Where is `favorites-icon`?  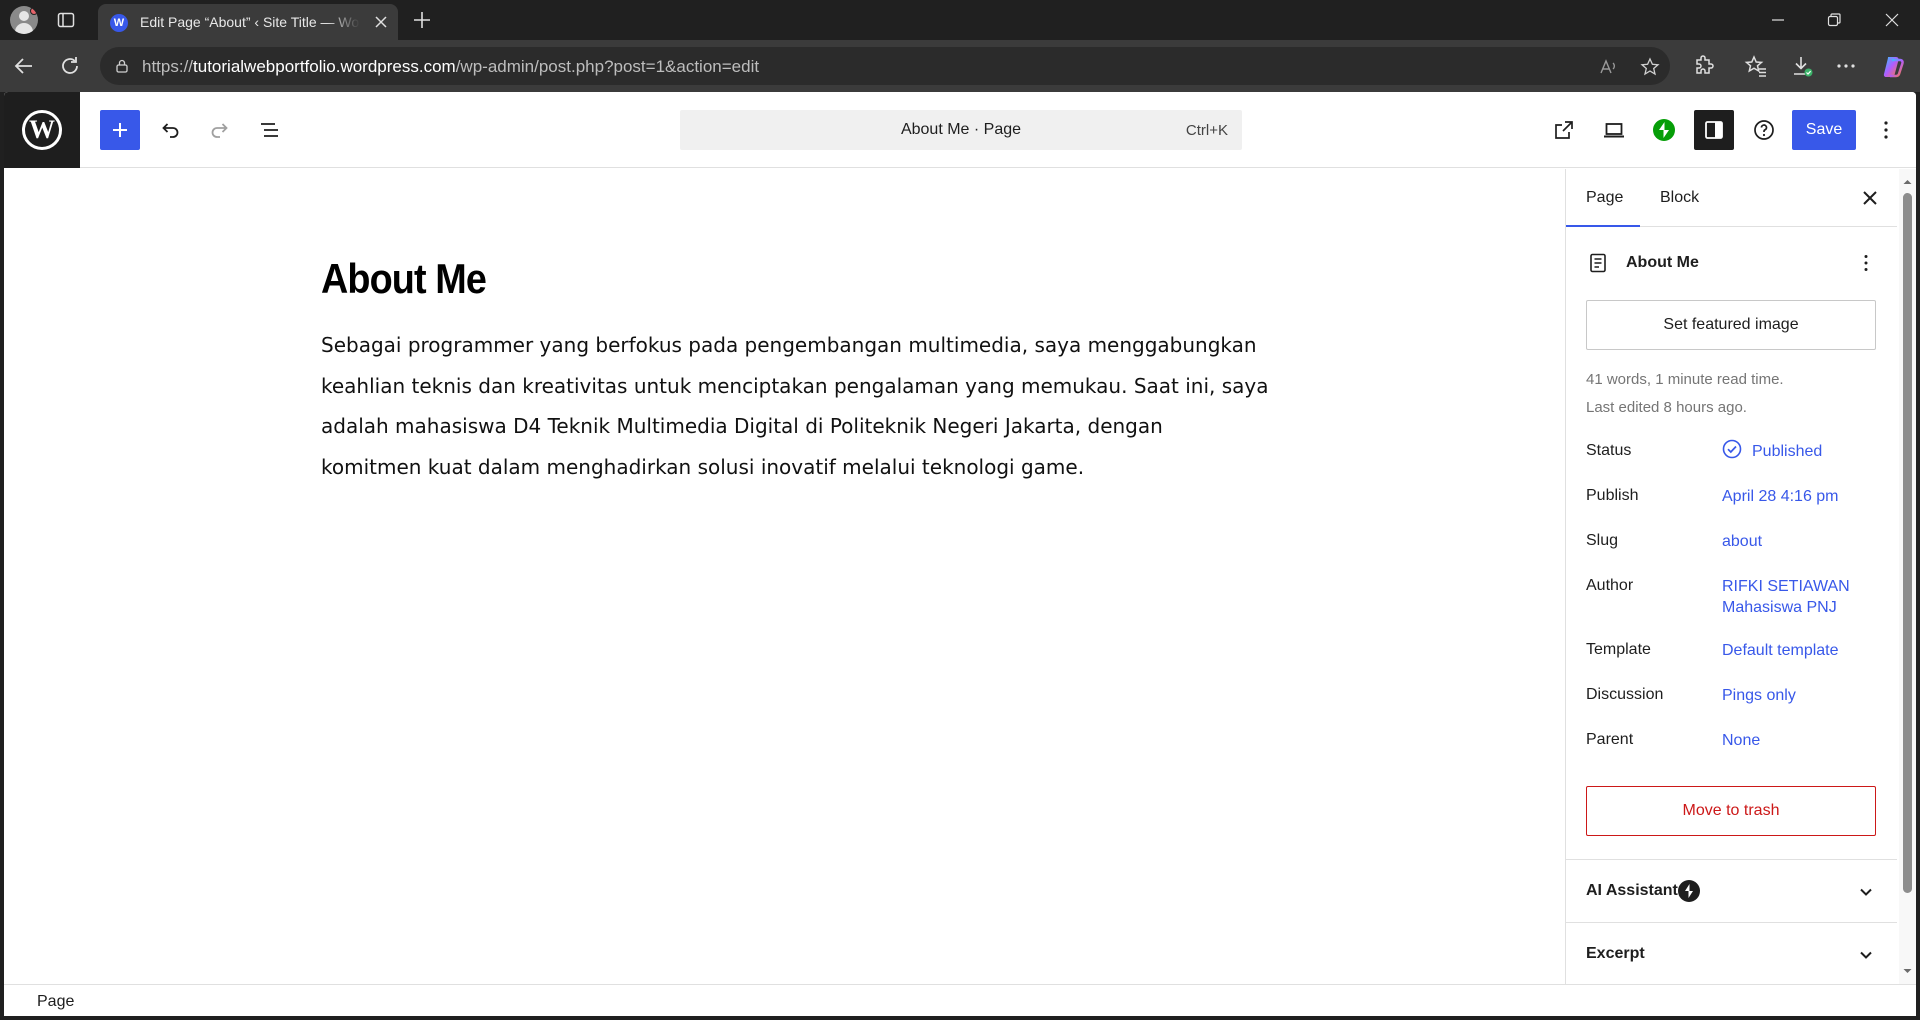 favorites-icon is located at coordinates (1756, 66).